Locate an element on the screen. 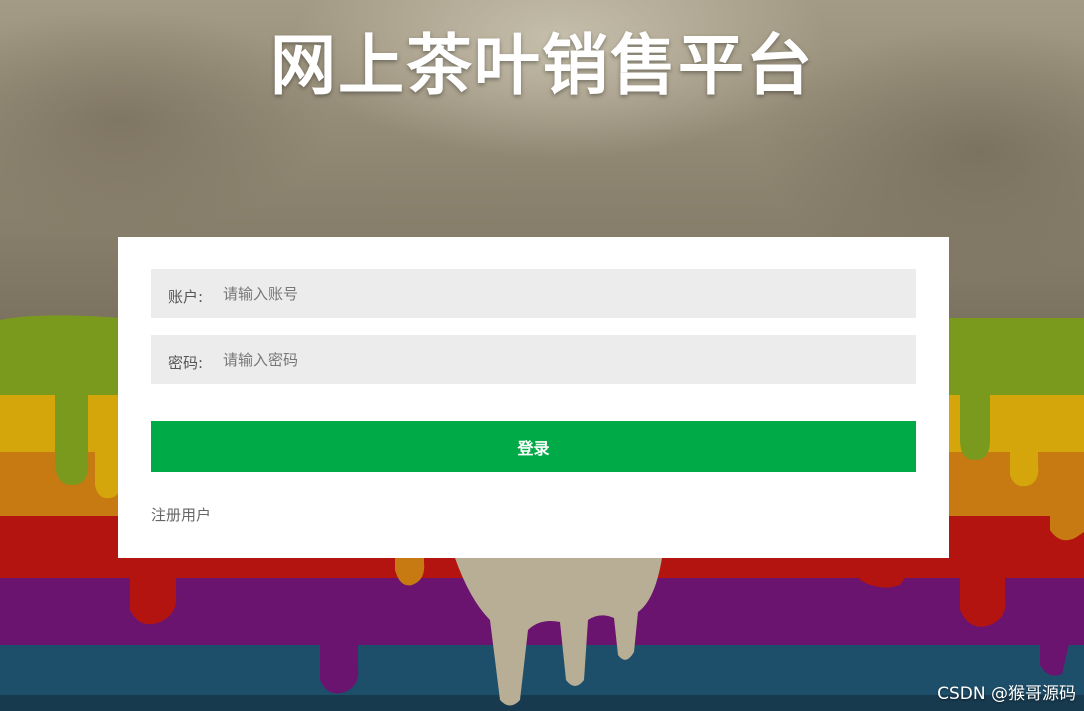 Image resolution: width=1084 pixels, height=711 pixels. login-button: 登录 is located at coordinates (533, 446).